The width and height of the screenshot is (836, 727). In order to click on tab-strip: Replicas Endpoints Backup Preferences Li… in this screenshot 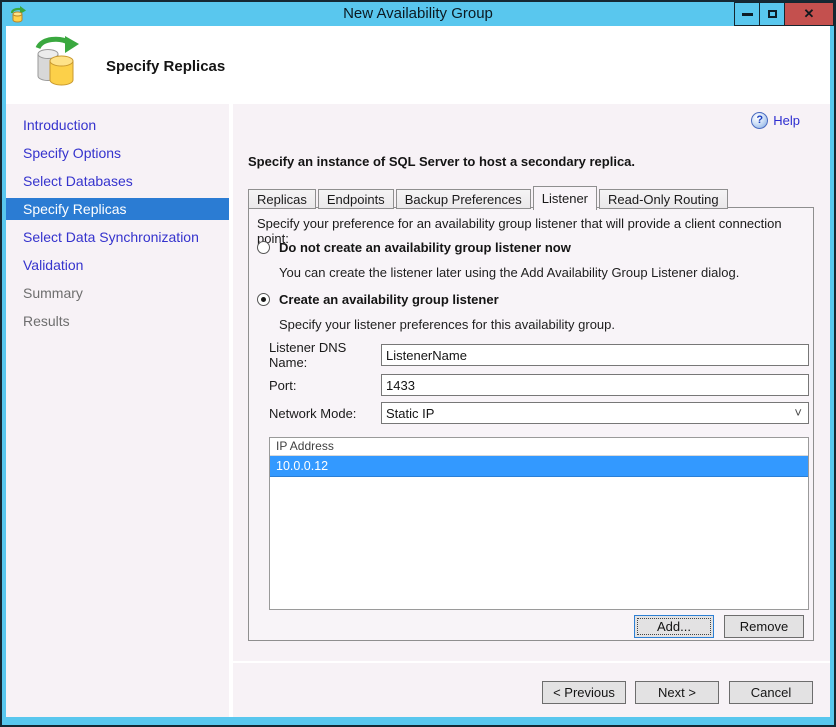, I will do `click(489, 198)`.